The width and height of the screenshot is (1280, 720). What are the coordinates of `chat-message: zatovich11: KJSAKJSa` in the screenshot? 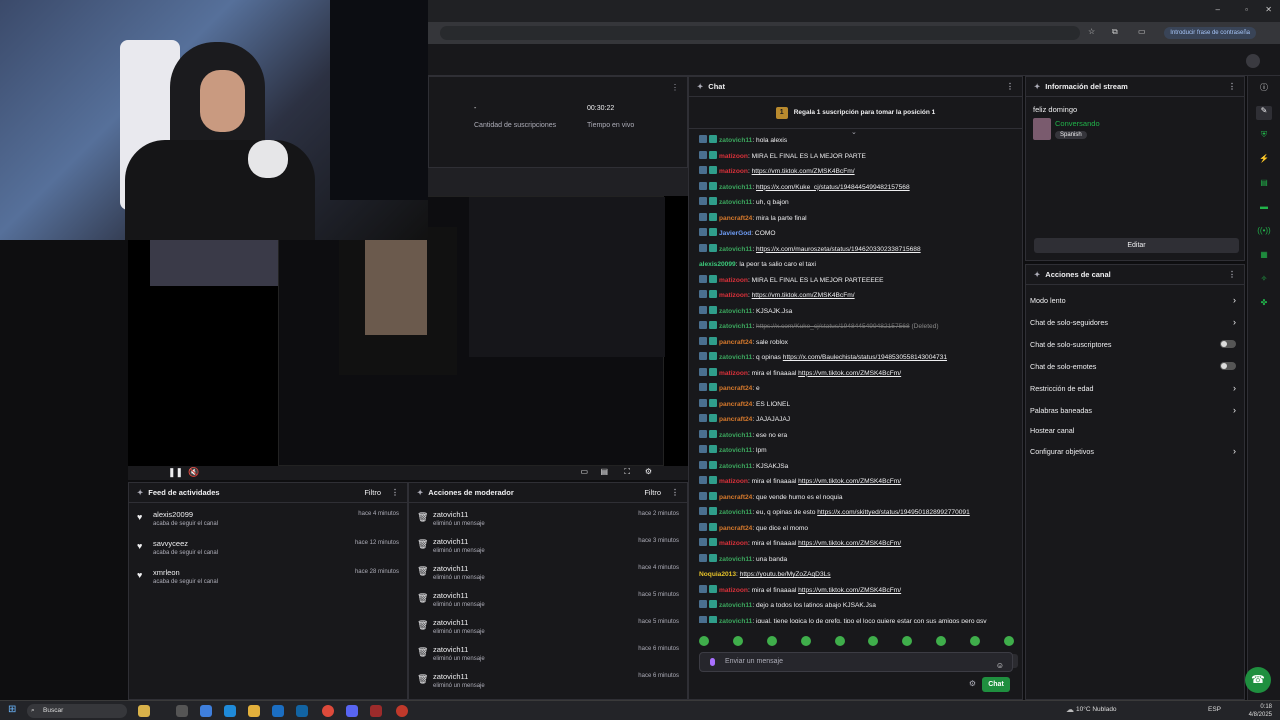 It's located at (855, 467).